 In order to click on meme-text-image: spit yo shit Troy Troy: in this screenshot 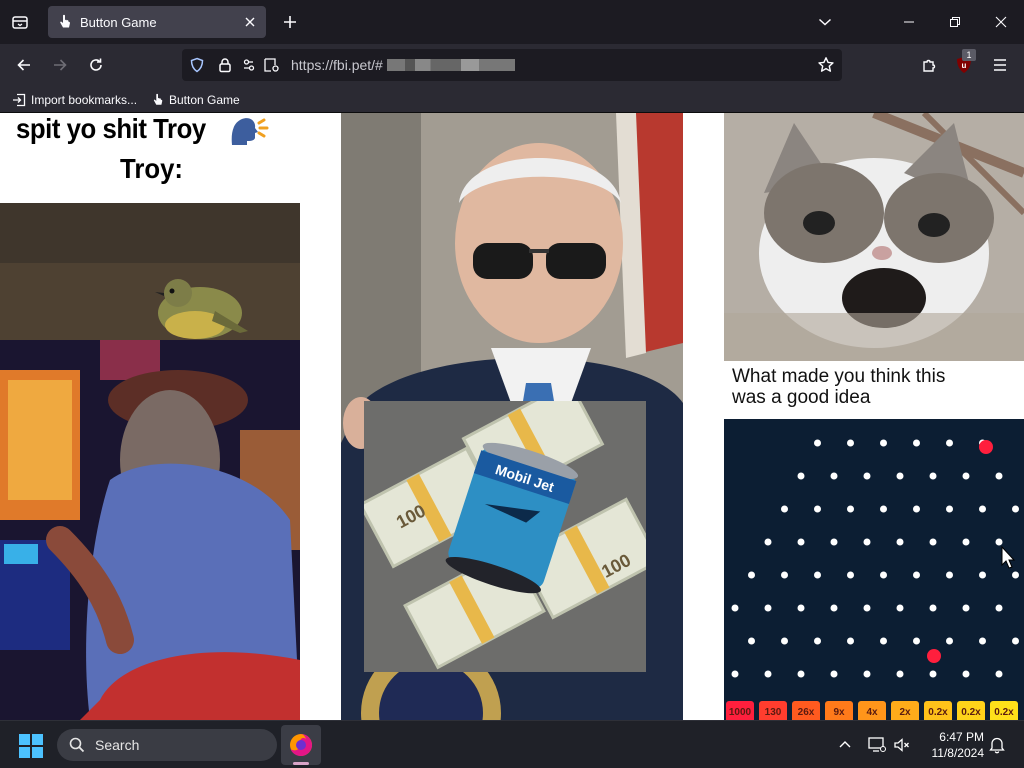, I will do `click(150, 158)`.